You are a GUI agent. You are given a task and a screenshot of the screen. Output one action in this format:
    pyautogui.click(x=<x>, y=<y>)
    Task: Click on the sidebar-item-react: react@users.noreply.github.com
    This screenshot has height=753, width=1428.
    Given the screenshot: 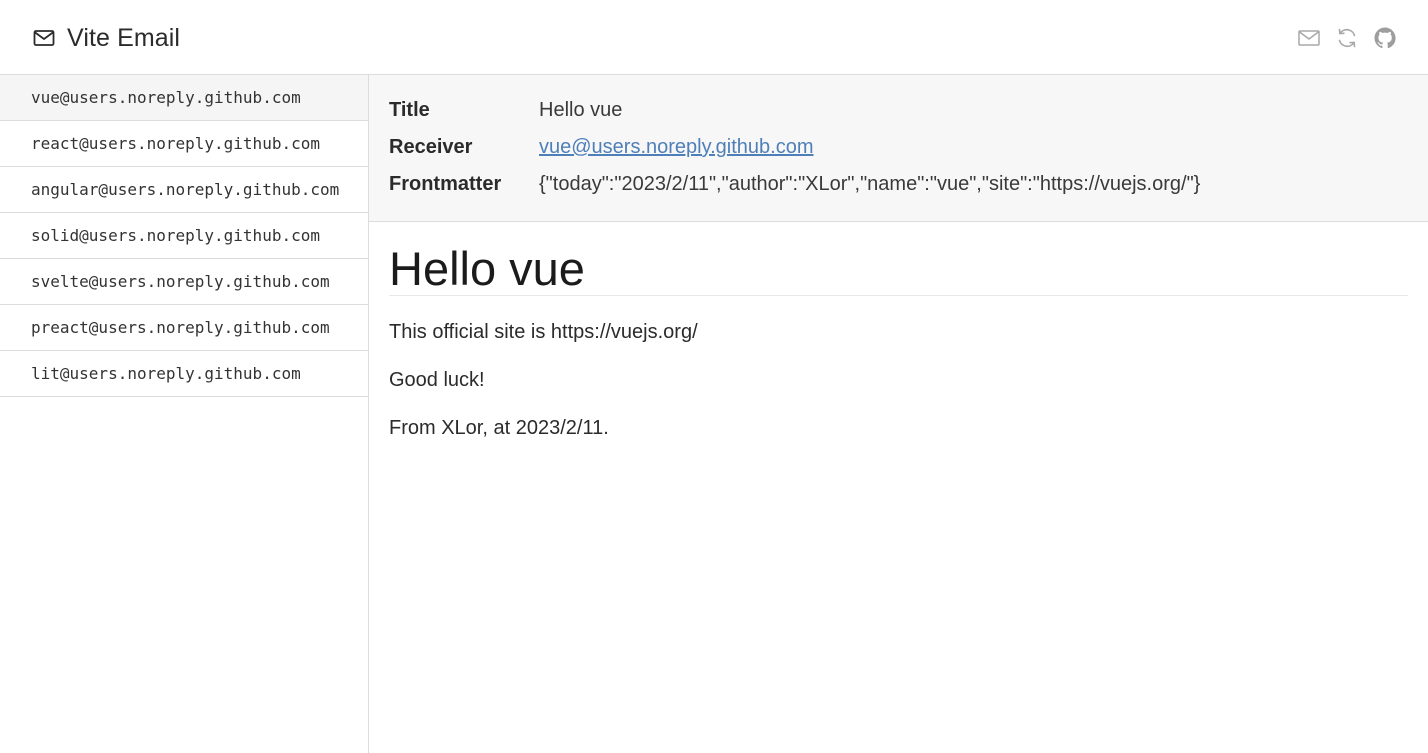 What is the action you would take?
    pyautogui.click(x=184, y=144)
    